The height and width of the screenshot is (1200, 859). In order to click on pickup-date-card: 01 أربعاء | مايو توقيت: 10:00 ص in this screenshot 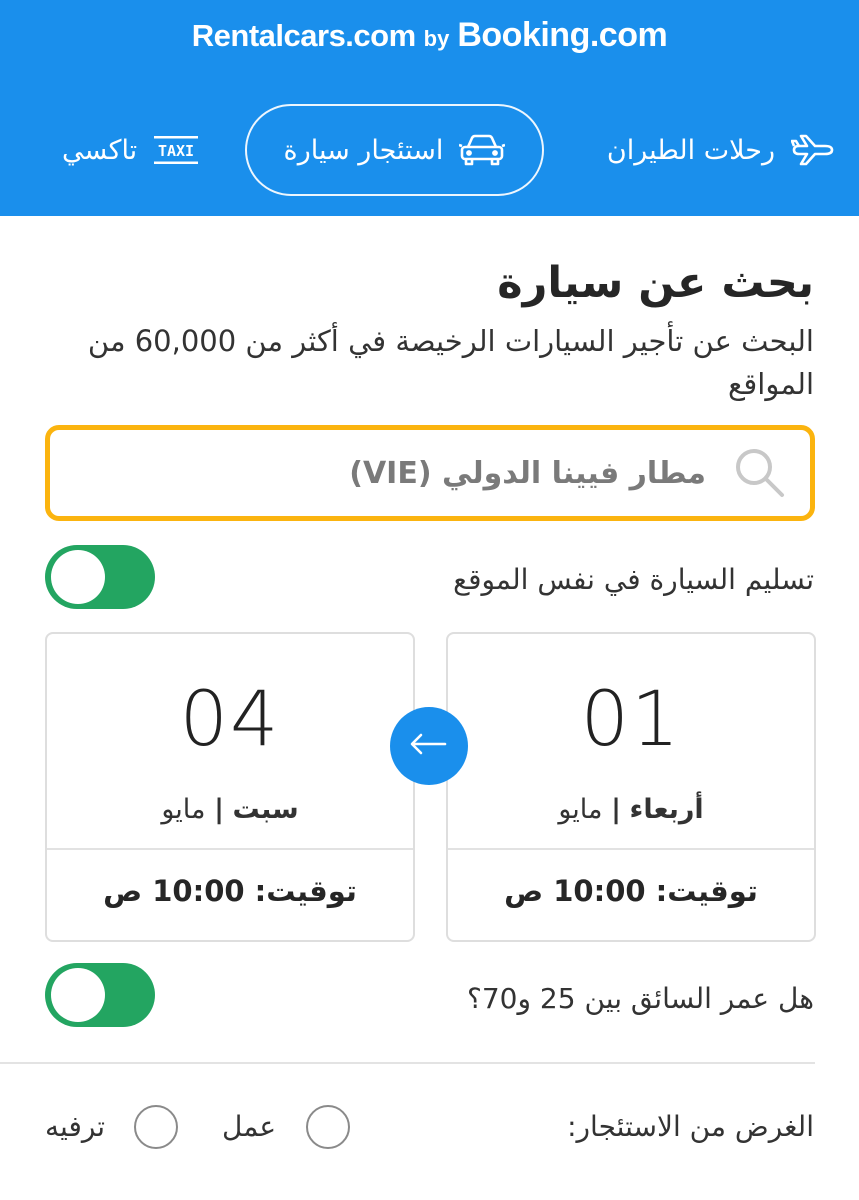, I will do `click(631, 787)`.